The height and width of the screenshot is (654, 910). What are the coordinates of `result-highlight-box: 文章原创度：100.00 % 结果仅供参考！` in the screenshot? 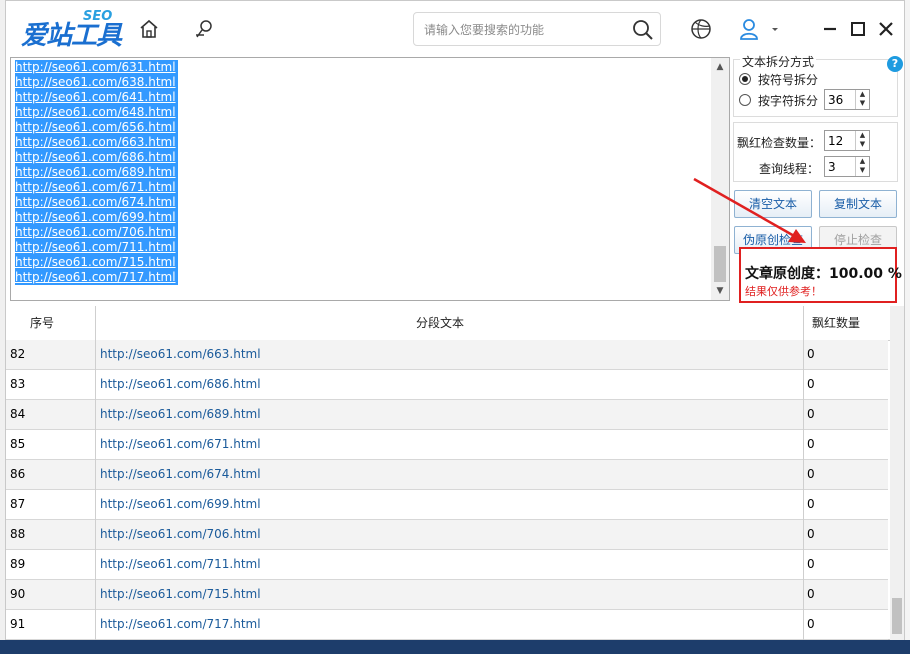 It's located at (820, 275).